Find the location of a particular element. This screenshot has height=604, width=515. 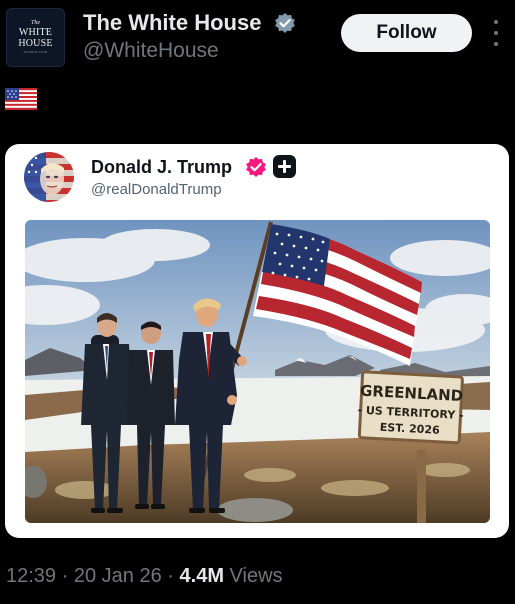

avatar-text-the: The is located at coordinates (35, 23).